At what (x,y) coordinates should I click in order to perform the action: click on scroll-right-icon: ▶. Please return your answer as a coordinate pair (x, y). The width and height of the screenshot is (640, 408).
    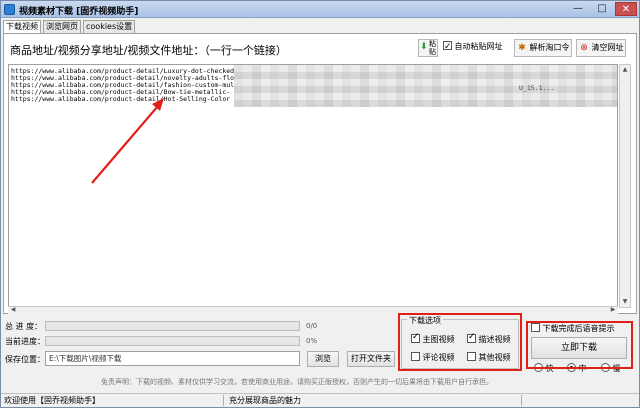
    Looking at the image, I should click on (613, 310).